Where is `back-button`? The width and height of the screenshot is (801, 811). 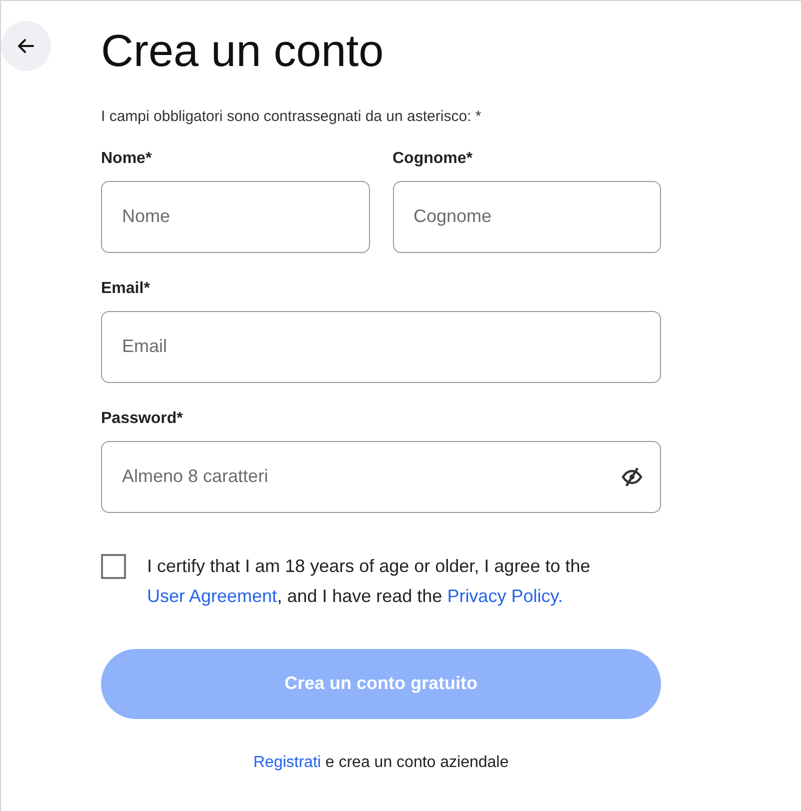 back-button is located at coordinates (26, 46).